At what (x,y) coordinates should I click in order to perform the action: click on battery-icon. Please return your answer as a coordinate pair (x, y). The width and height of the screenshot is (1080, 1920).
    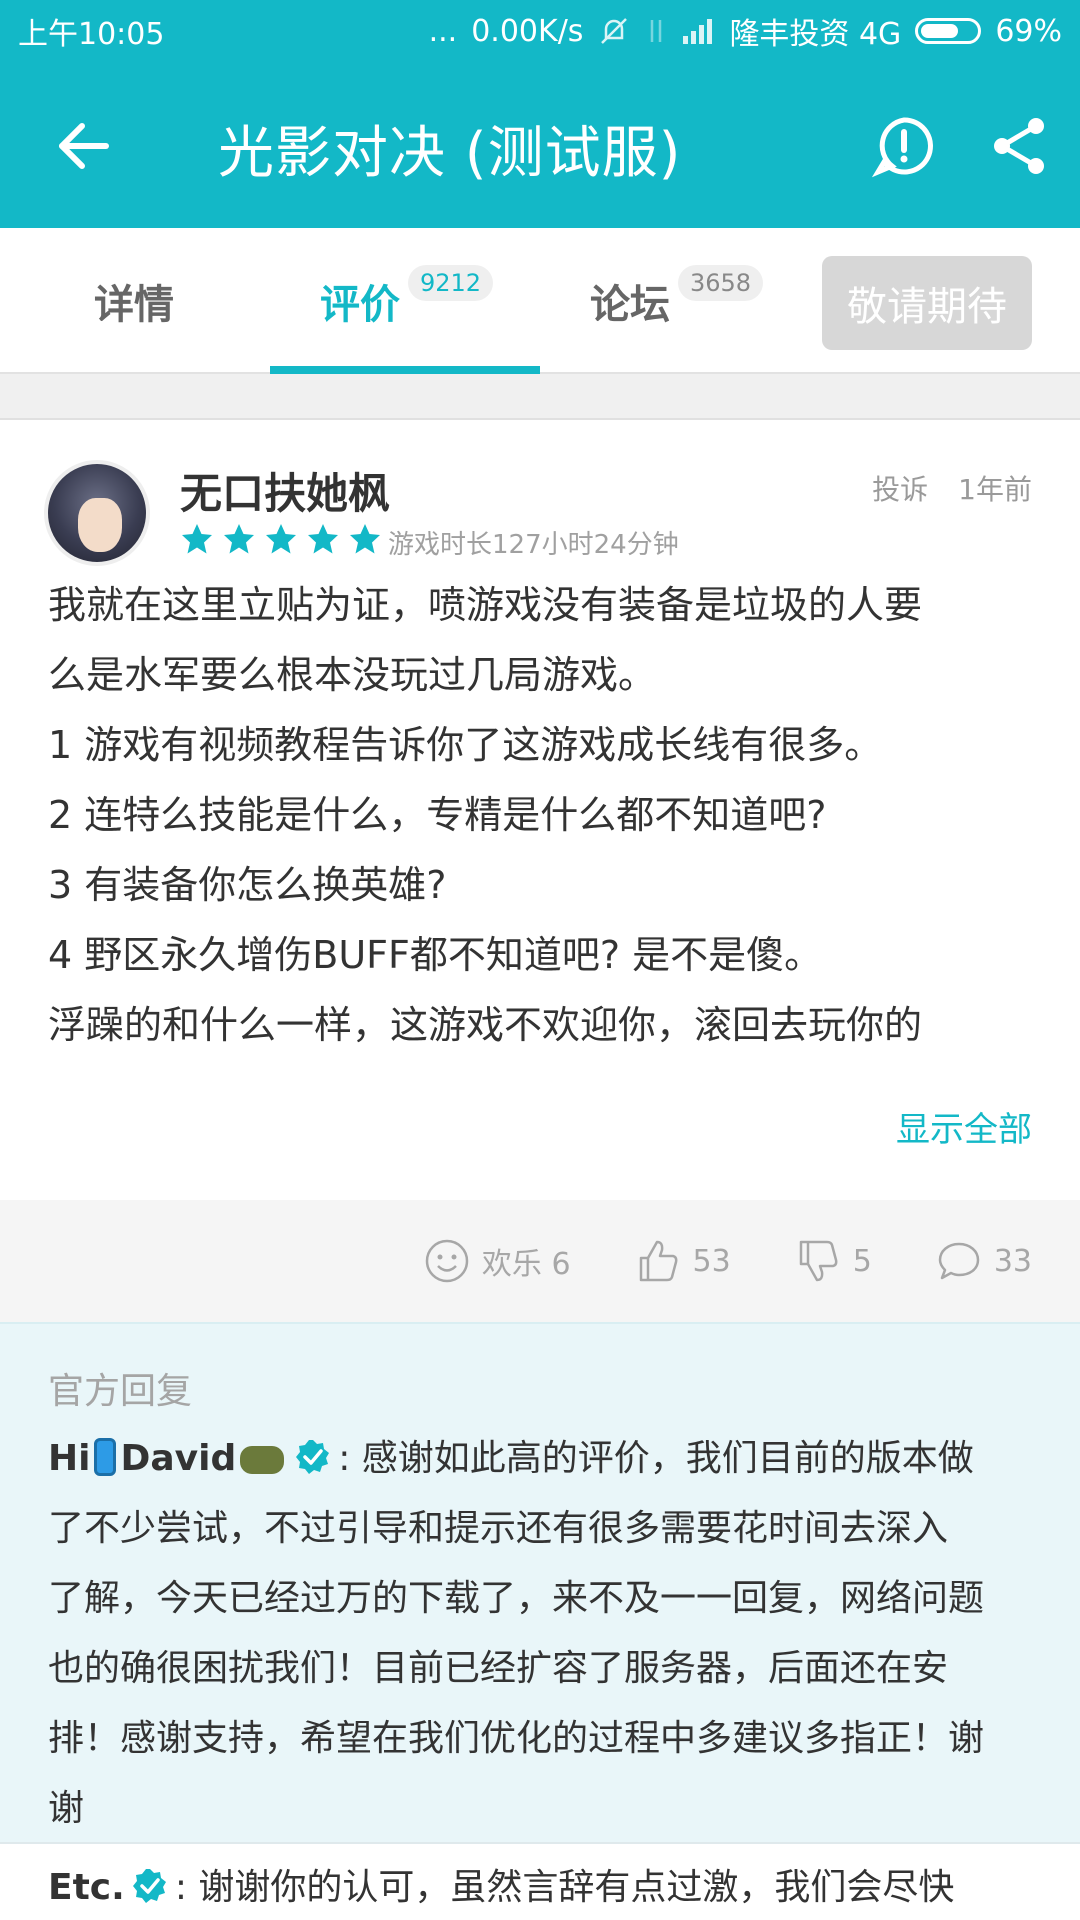
    Looking at the image, I should click on (948, 31).